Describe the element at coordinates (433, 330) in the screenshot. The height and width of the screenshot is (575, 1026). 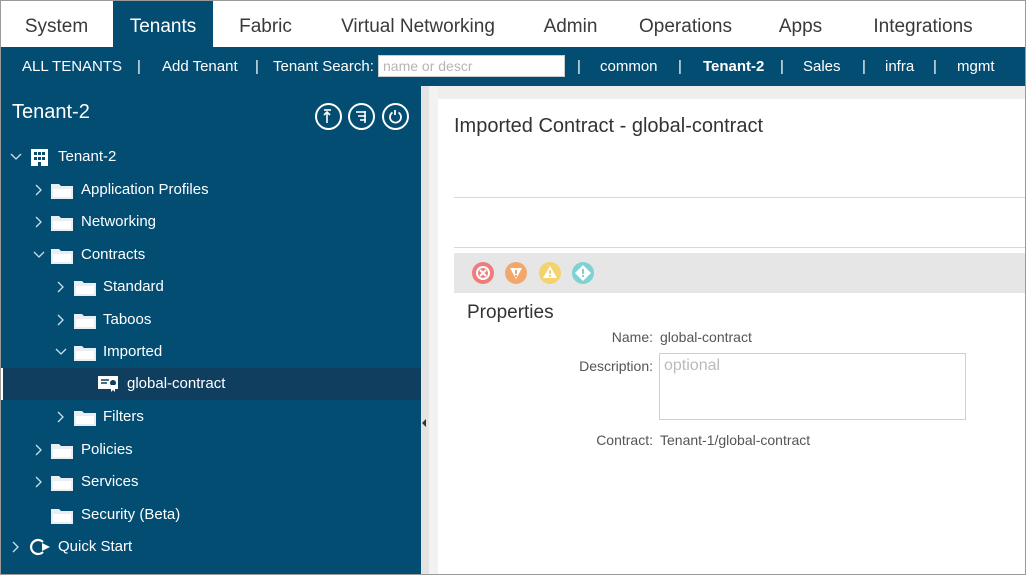
I see `left-band` at that location.